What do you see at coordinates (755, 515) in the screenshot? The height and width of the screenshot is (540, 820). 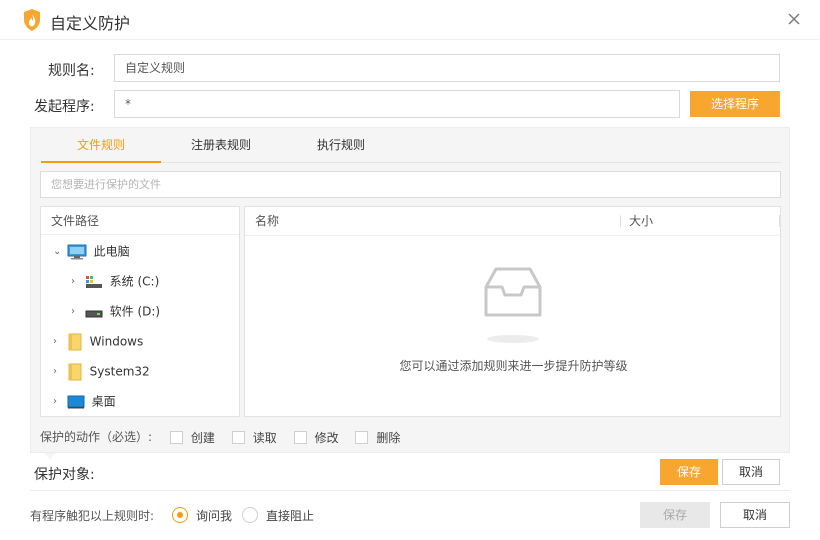 I see `footer-cancel-button: 取消` at bounding box center [755, 515].